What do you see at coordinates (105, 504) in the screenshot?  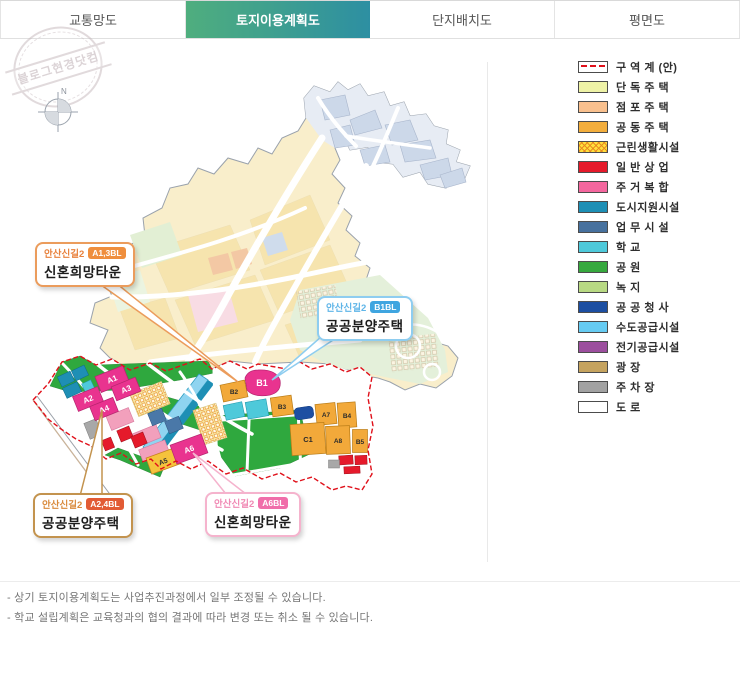 I see `callout-block-badge: A2,4BL` at bounding box center [105, 504].